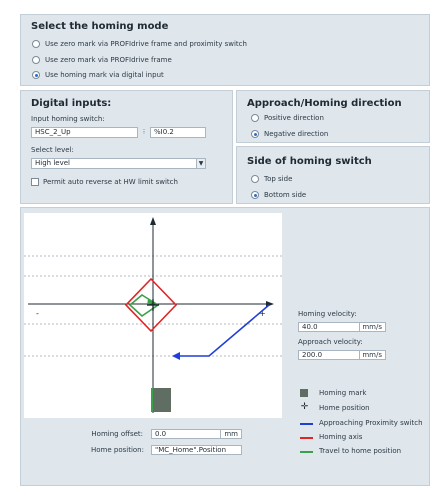 The width and height of the screenshot is (441, 502). What do you see at coordinates (152, 400) in the screenshot?
I see `homing-mark-edge` at bounding box center [152, 400].